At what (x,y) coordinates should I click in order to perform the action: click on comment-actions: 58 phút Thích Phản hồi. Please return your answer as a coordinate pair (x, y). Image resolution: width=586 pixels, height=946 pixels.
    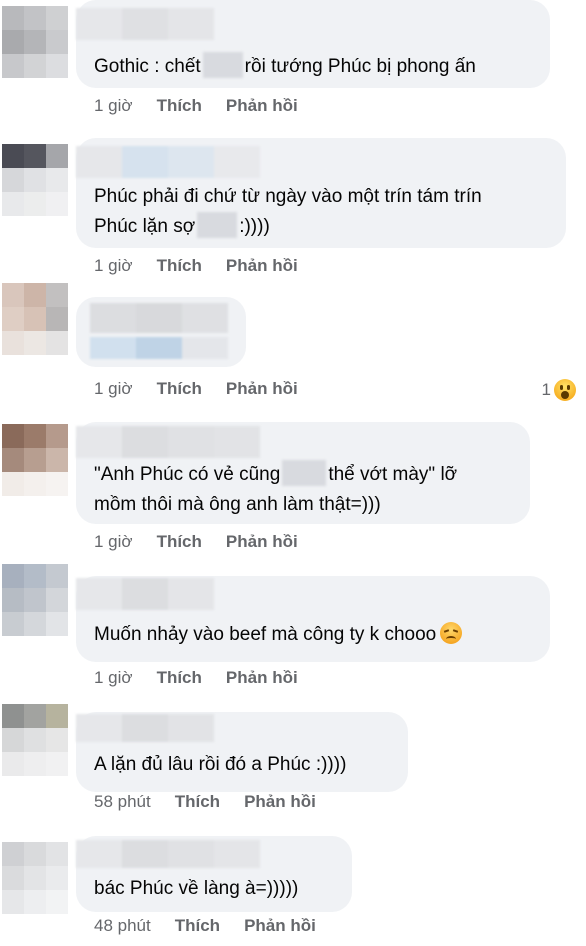
    Looking at the image, I should click on (205, 802).